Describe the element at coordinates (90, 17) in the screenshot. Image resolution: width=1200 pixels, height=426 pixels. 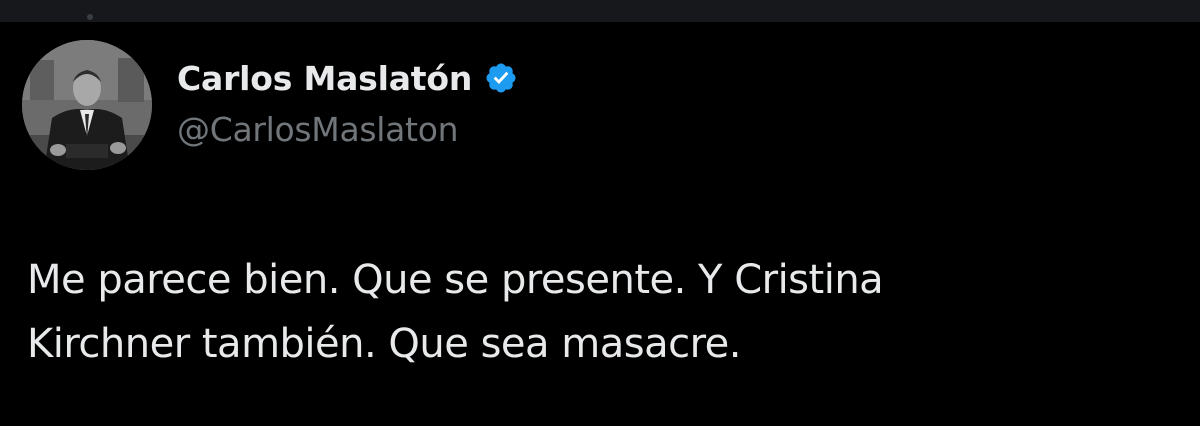
I see `dot-icon` at that location.